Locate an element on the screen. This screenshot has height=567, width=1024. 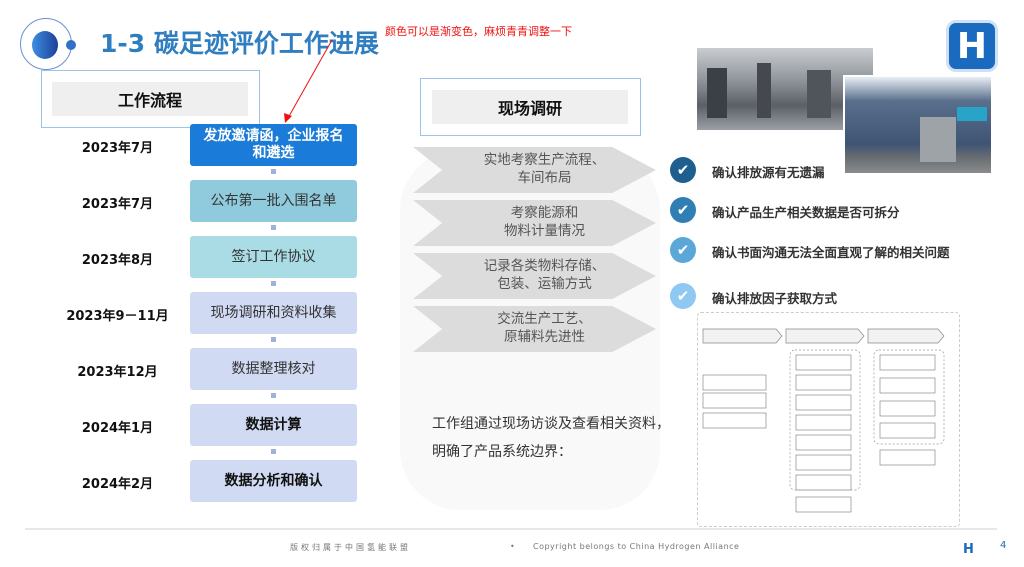
step-label: 数据整理核对 is located at coordinates (273, 368).